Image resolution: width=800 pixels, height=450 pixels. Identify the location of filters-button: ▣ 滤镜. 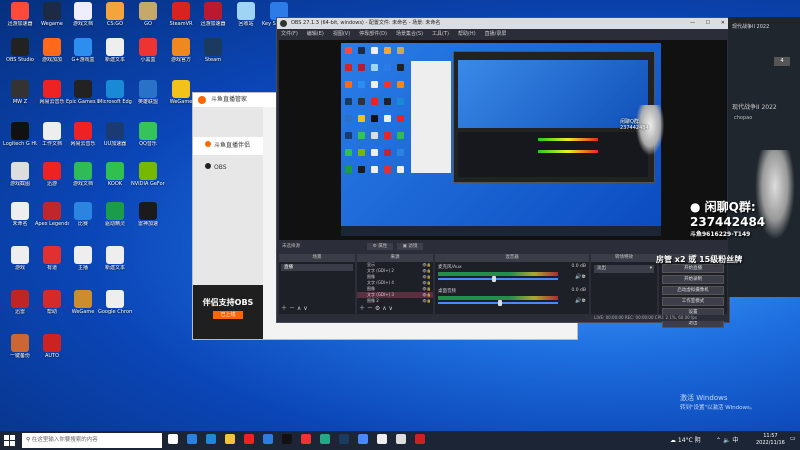
(410, 246).